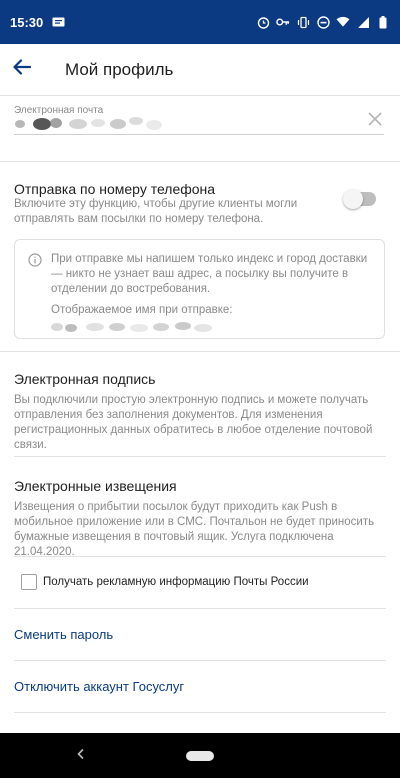  Describe the element at coordinates (200, 687) in the screenshot. I see `disconnect-gosuslugi-row: Отключить аккаунт Госуслуг` at that location.